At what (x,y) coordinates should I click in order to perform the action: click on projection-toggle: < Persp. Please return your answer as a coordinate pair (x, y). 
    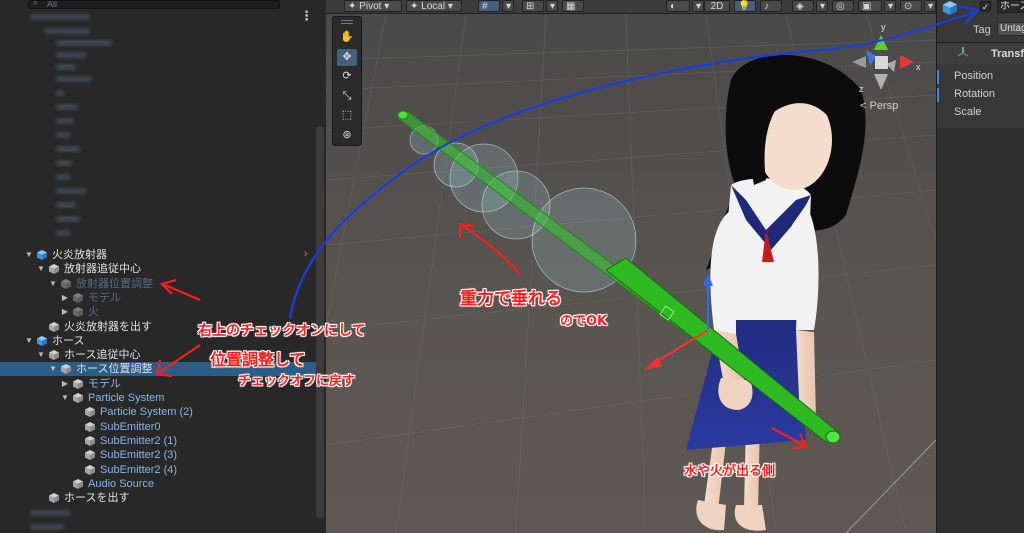
    Looking at the image, I should click on (879, 106).